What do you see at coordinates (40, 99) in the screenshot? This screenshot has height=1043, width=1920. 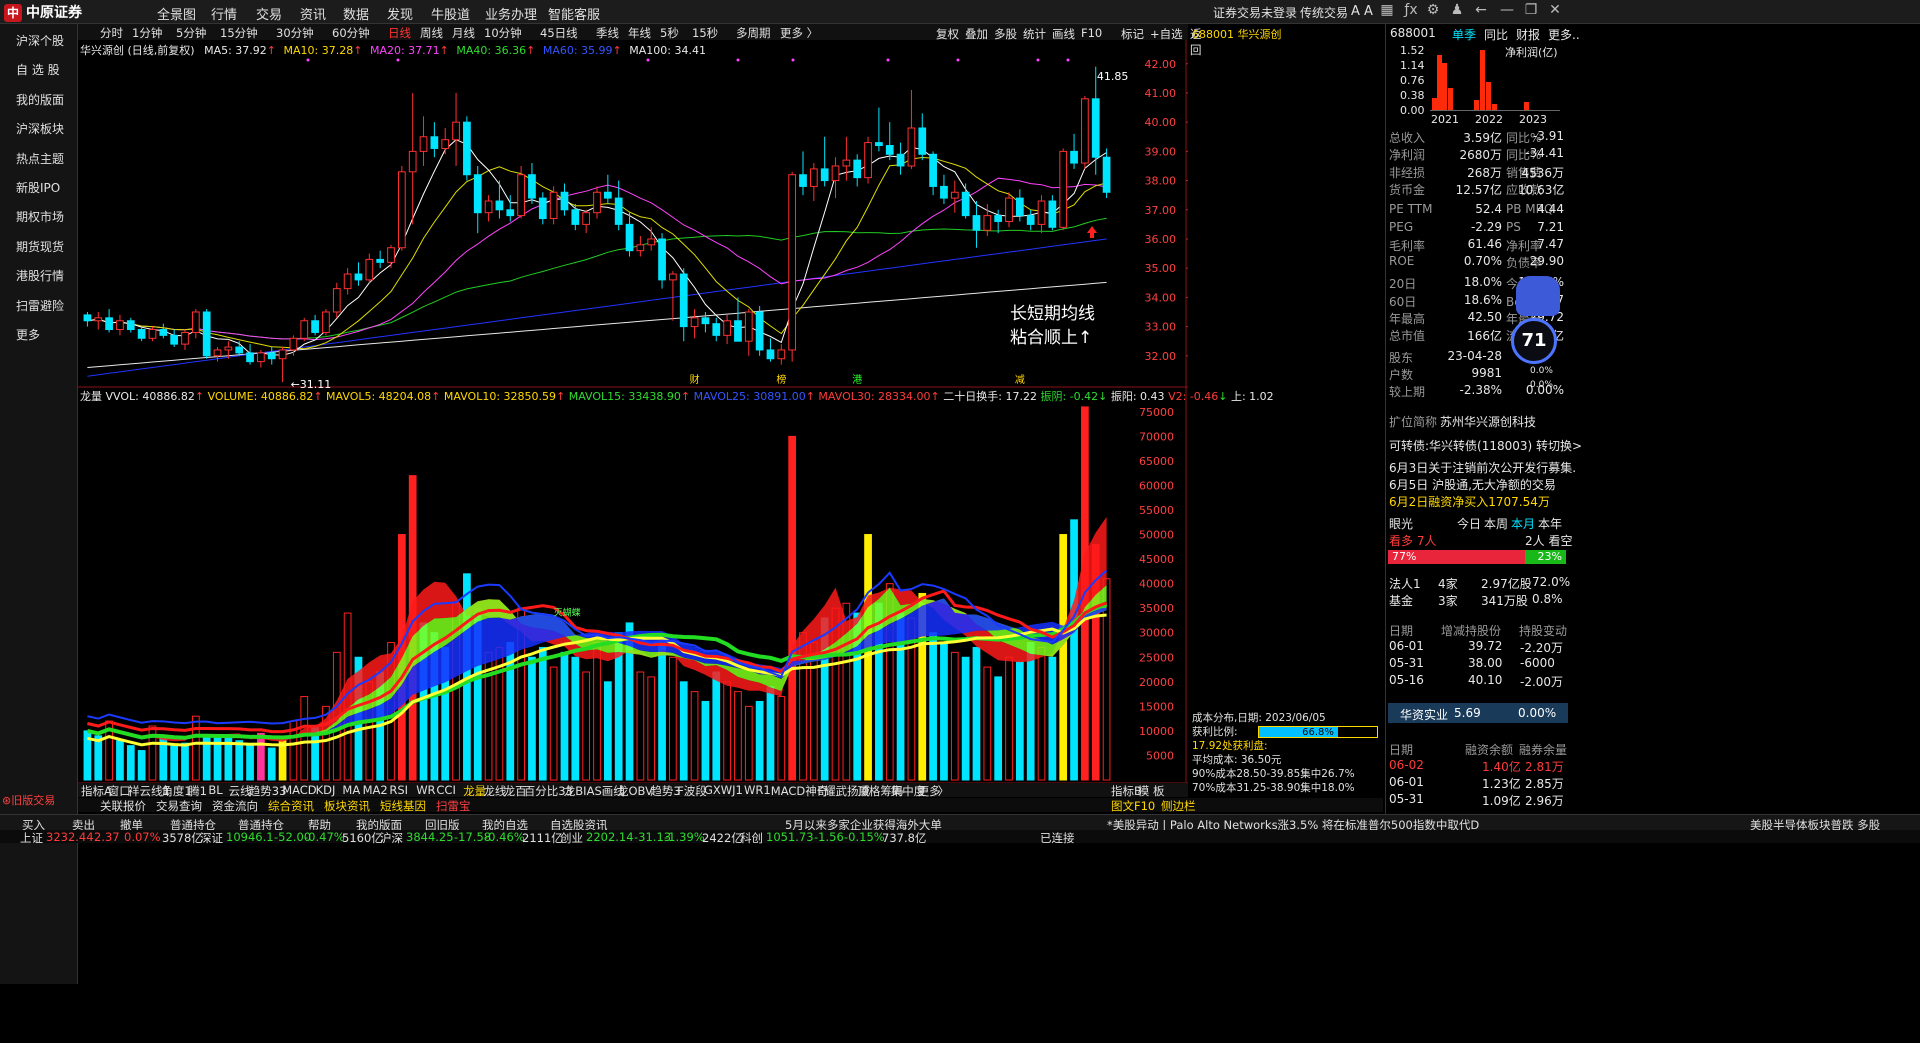 I see `sidebar-item-2: 我的版面` at bounding box center [40, 99].